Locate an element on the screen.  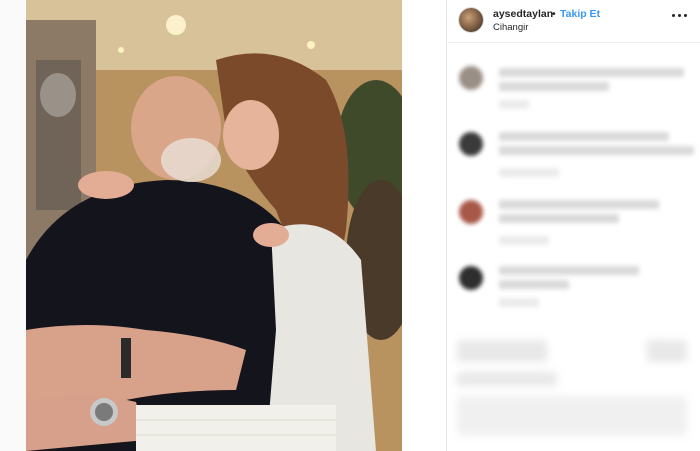
post-header: aysedtaylan • Takip Et Cihangir is located at coordinates (573, 21).